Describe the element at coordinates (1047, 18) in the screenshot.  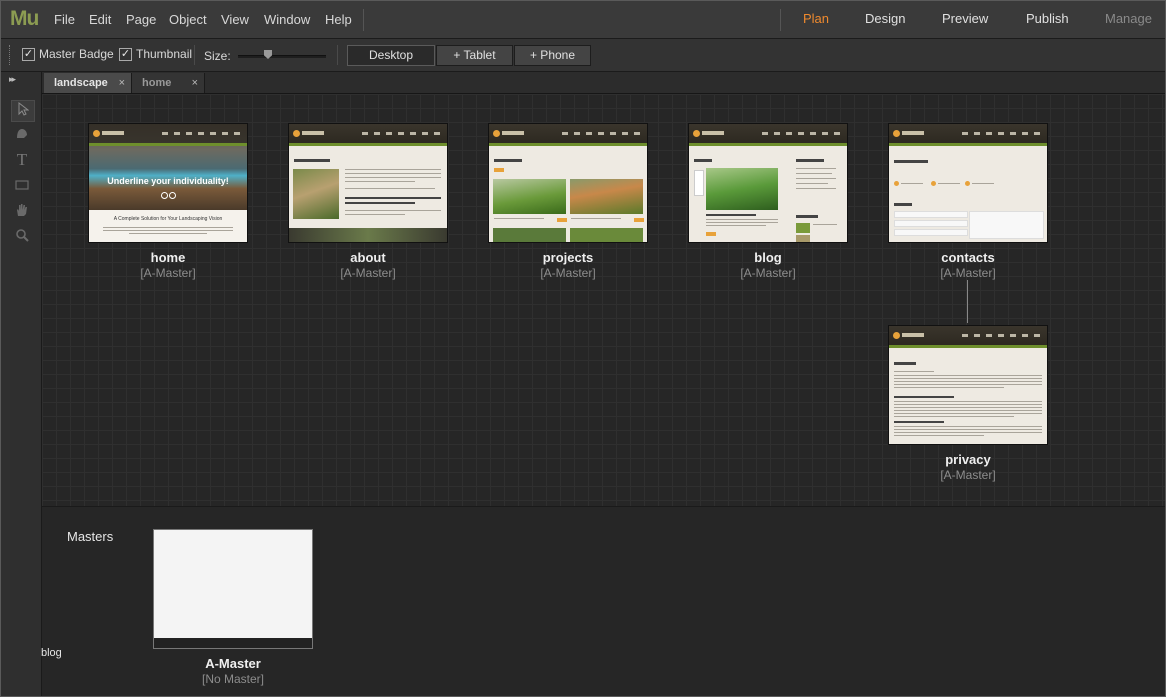
I see `mode-publish: Publish` at that location.